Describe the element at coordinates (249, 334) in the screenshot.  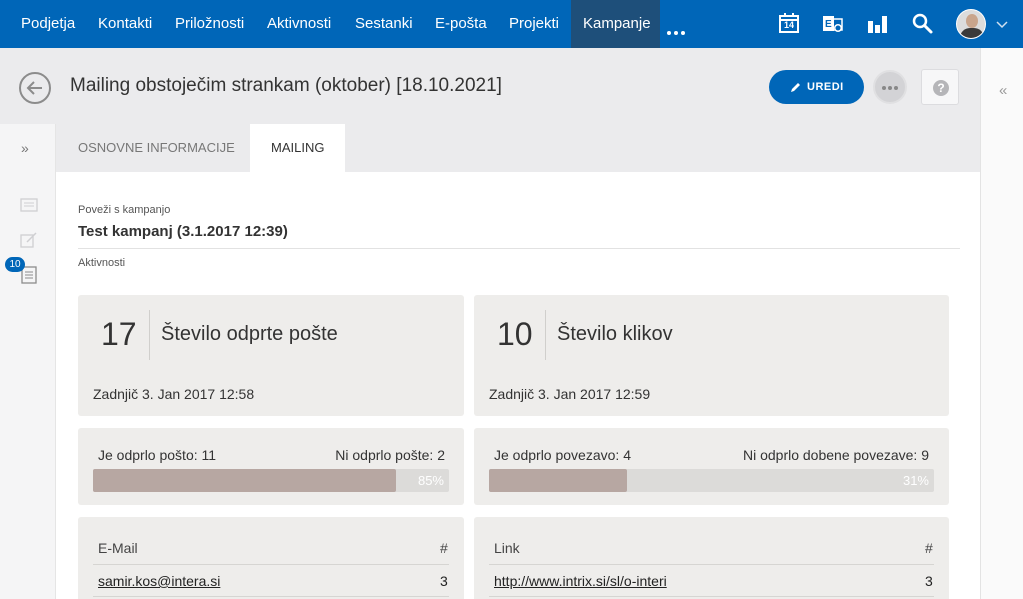
I see `opens-title: Število odprte pošte` at that location.